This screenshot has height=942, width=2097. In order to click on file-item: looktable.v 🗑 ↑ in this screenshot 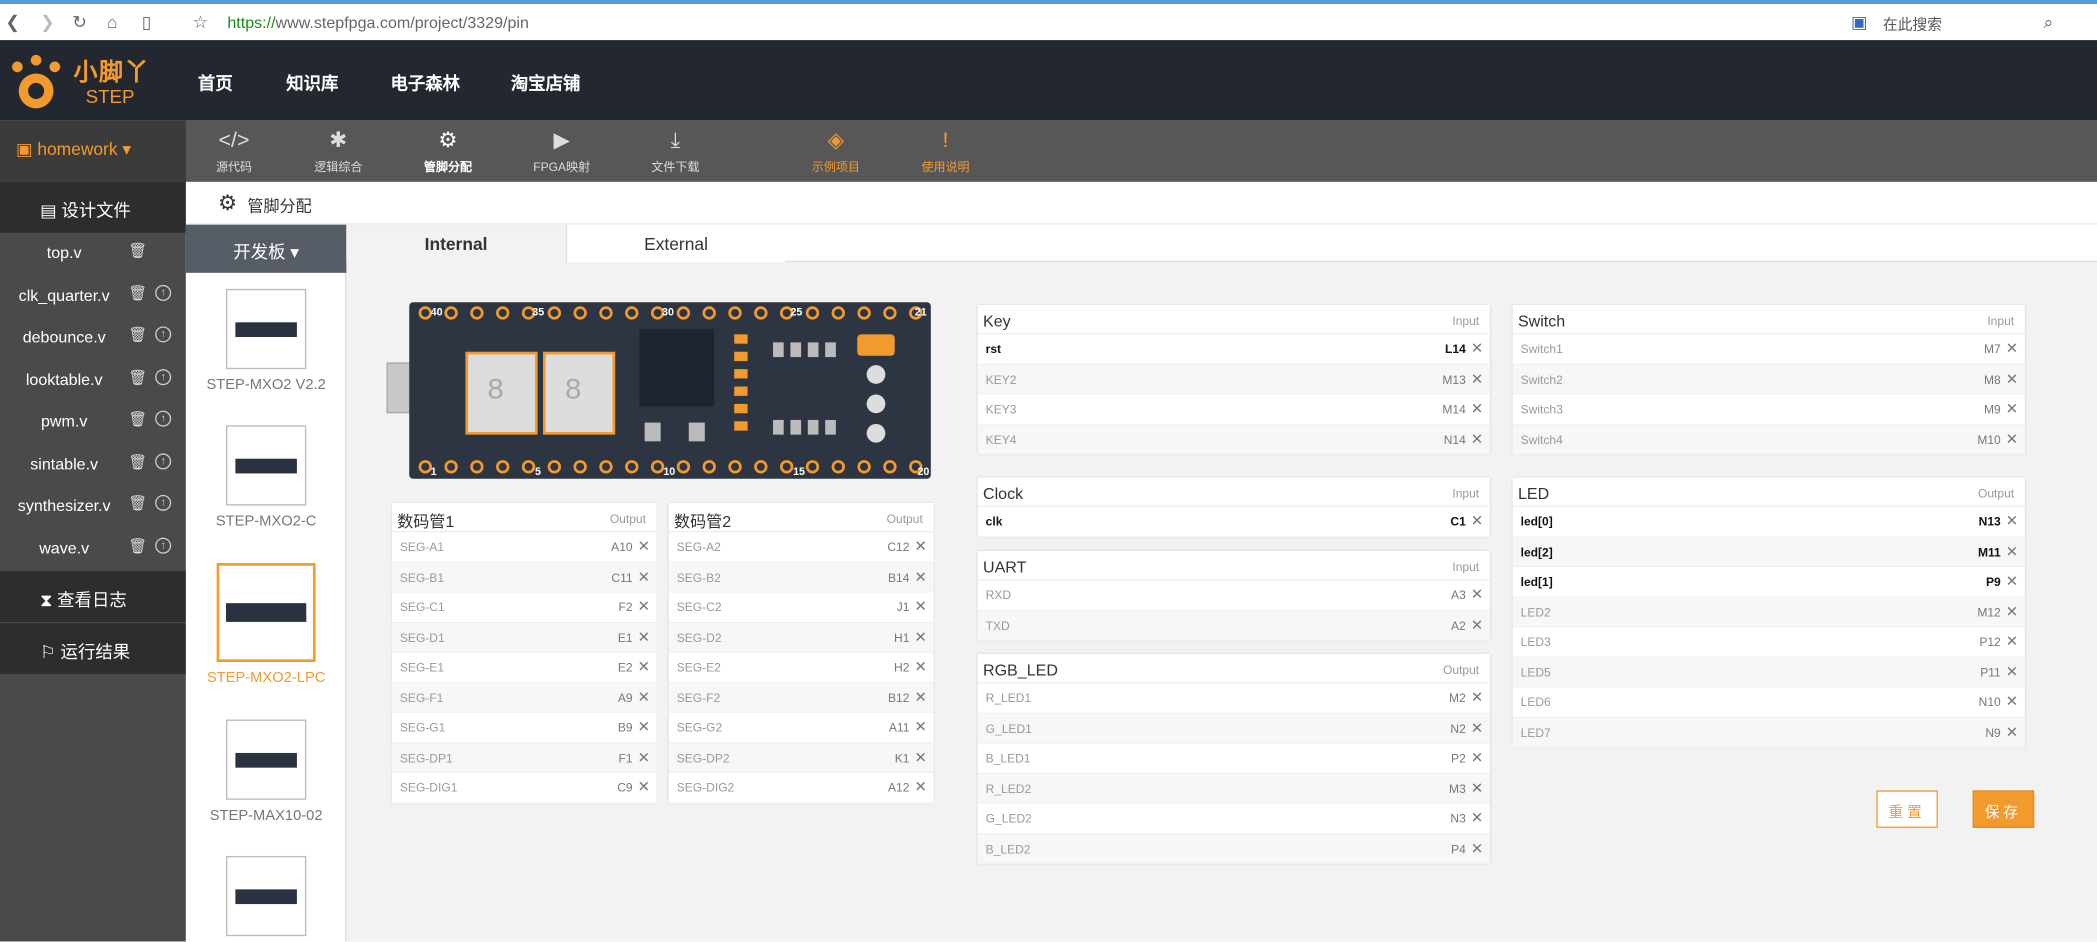, I will do `click(93, 379)`.